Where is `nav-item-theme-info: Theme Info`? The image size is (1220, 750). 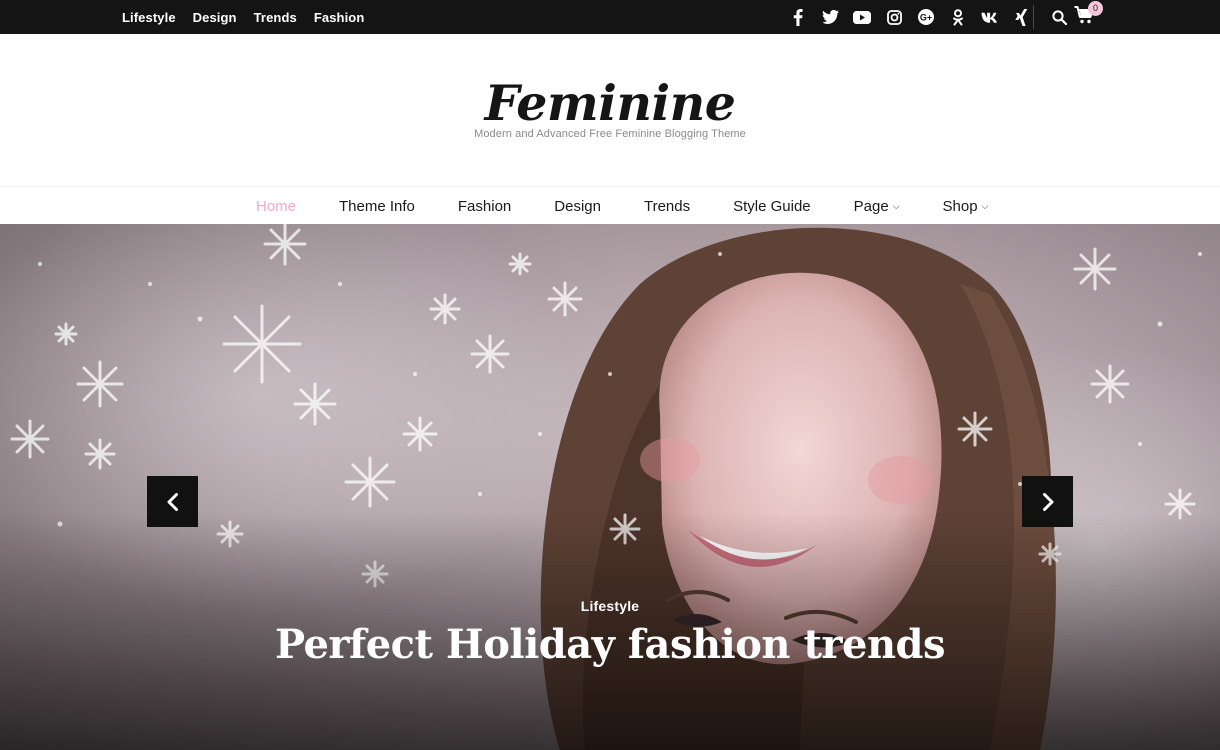
nav-item-theme-info: Theme Info is located at coordinates (377, 206).